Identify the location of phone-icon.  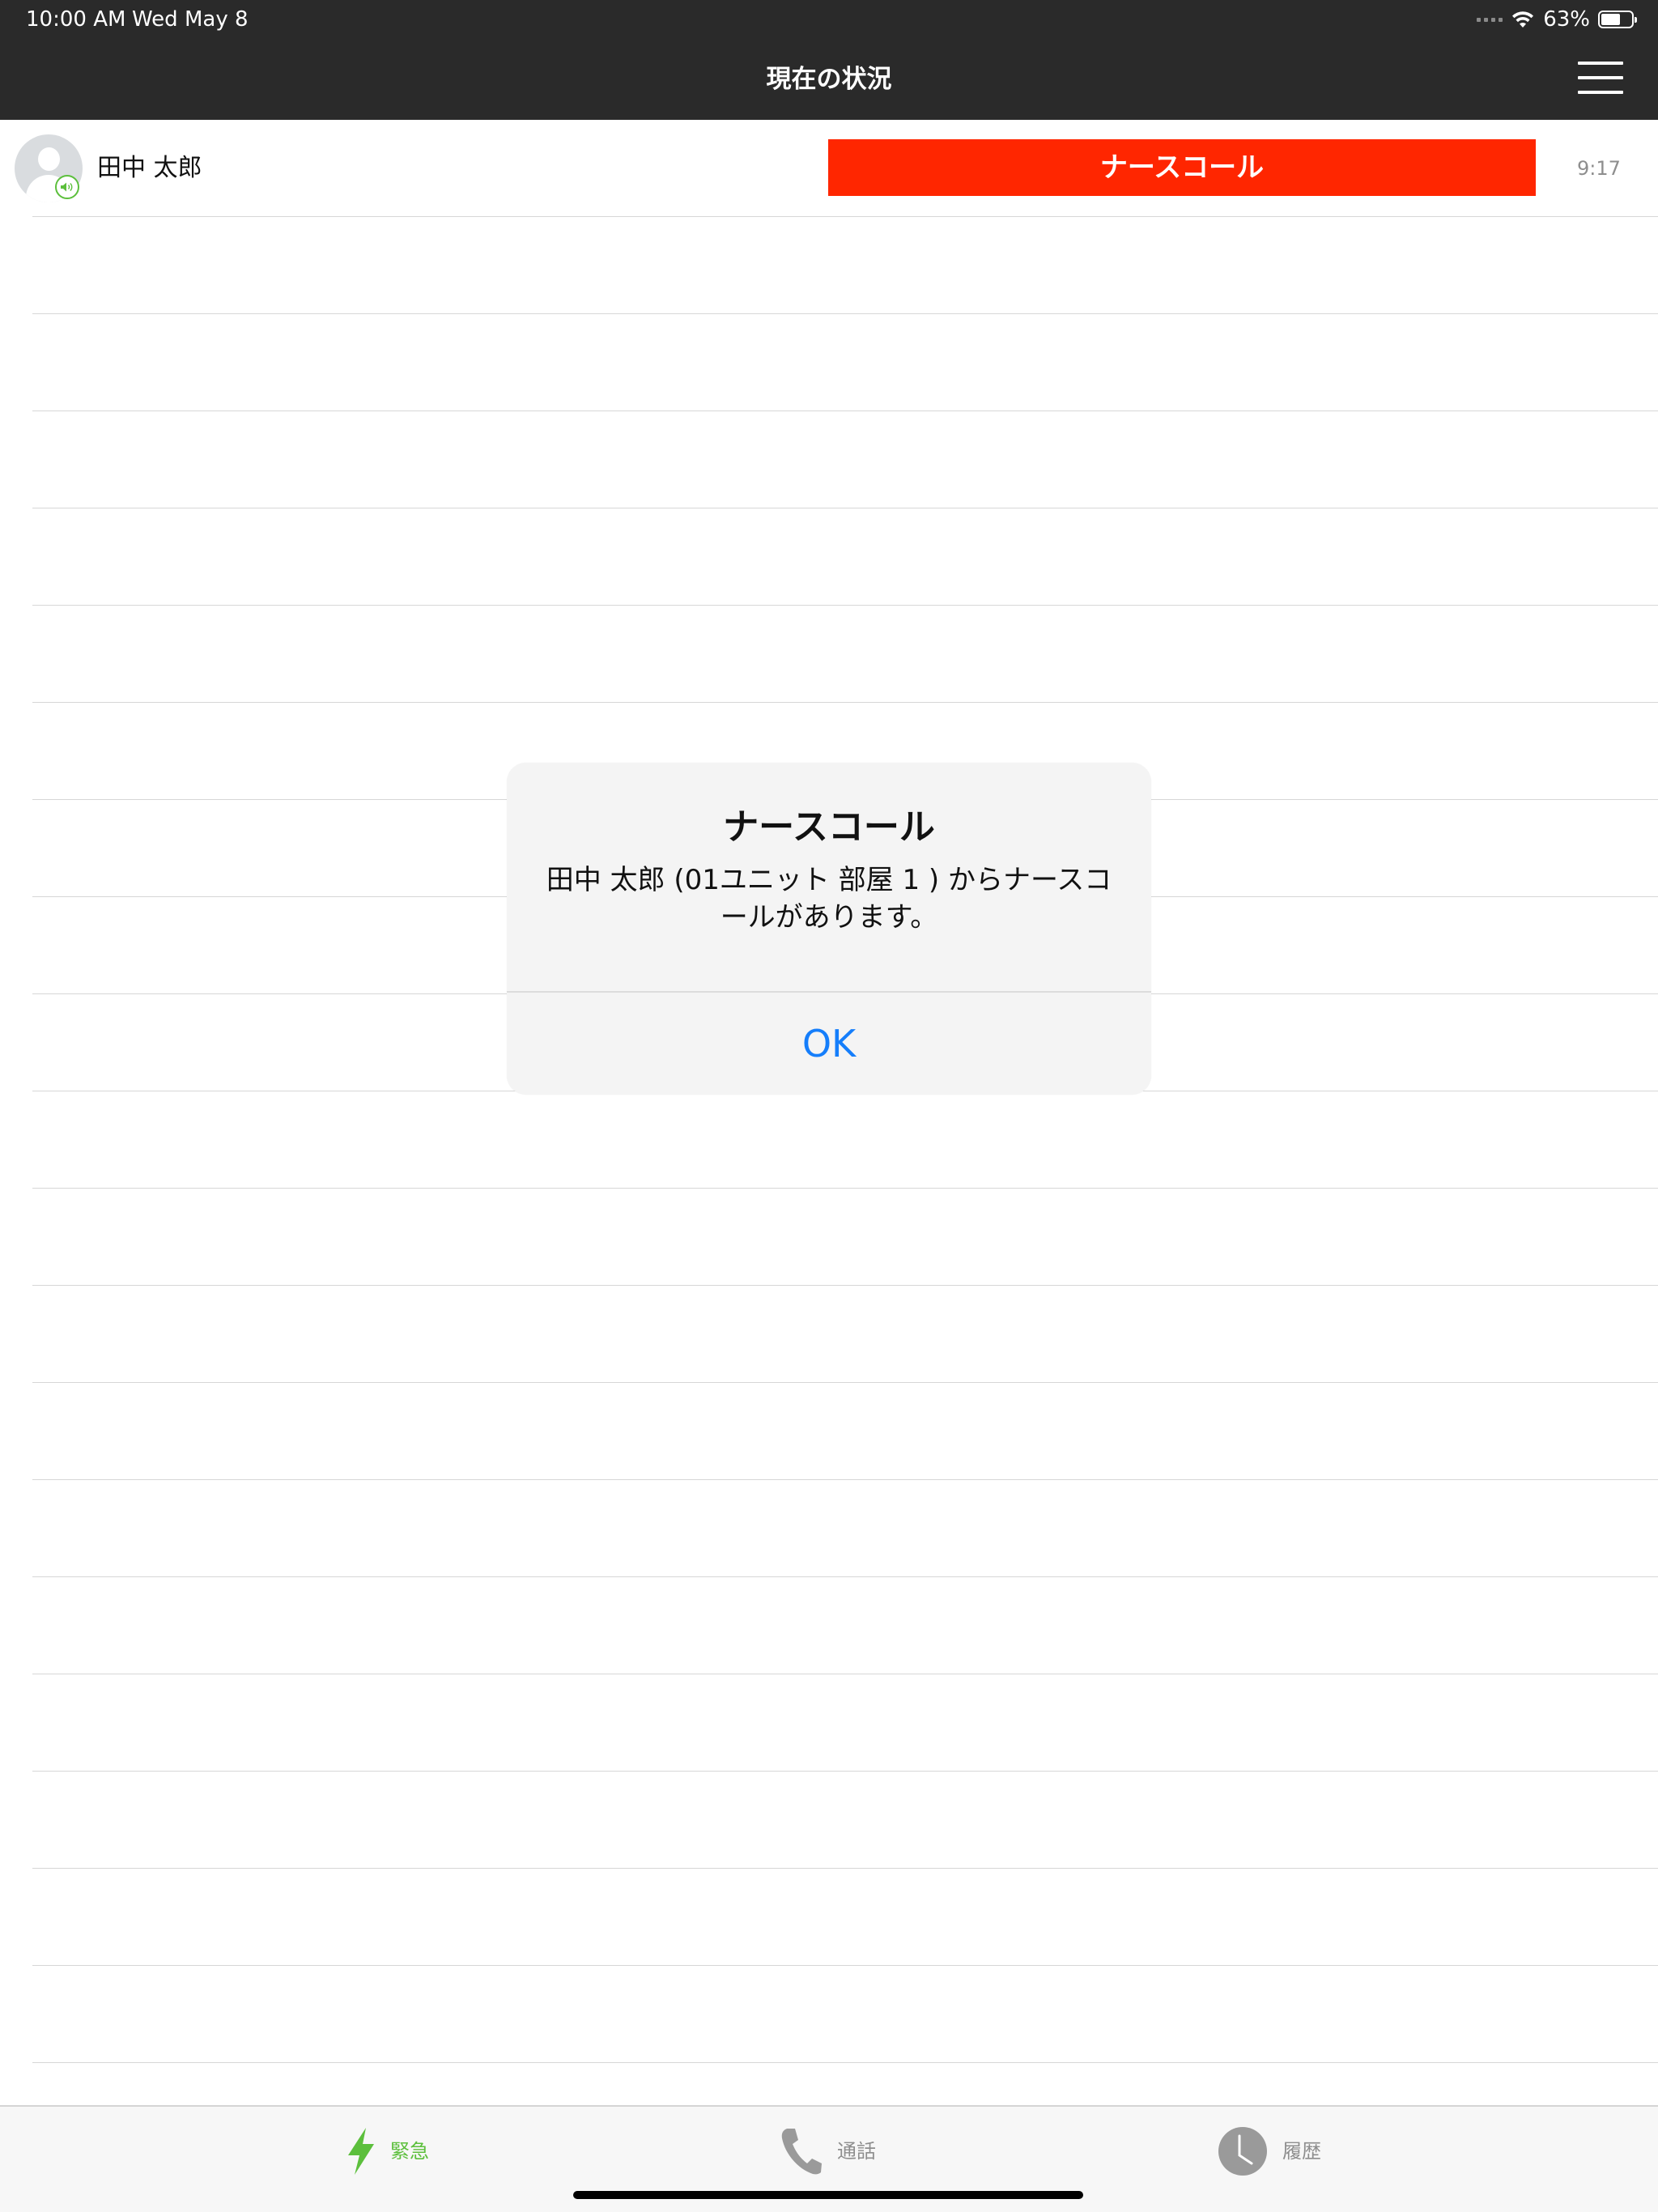
(801, 2152).